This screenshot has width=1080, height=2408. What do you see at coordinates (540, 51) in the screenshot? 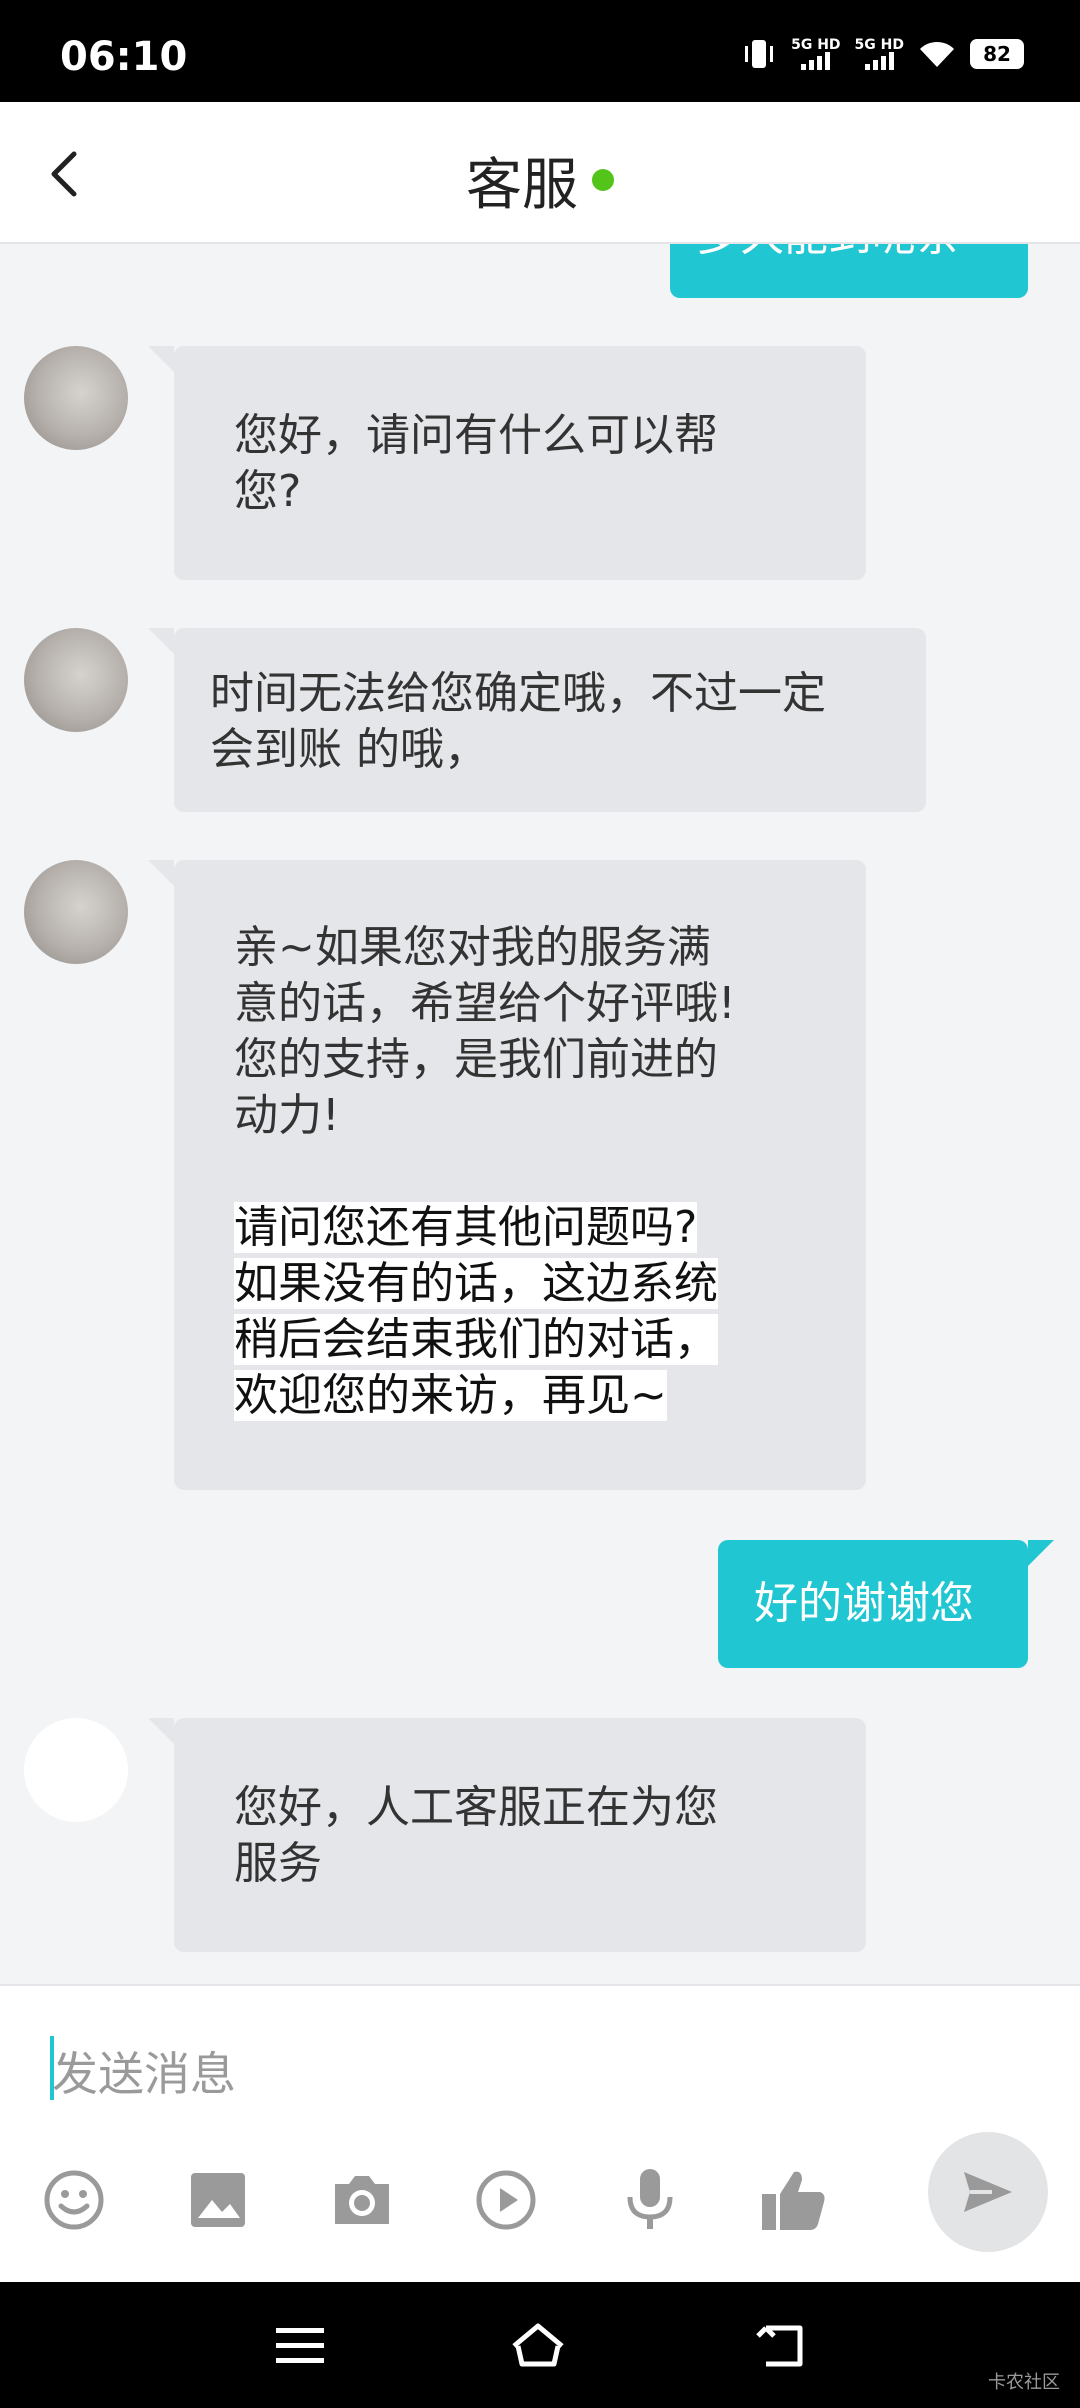
I see `status-bar: 06:10 5G HD 5G HD 82` at bounding box center [540, 51].